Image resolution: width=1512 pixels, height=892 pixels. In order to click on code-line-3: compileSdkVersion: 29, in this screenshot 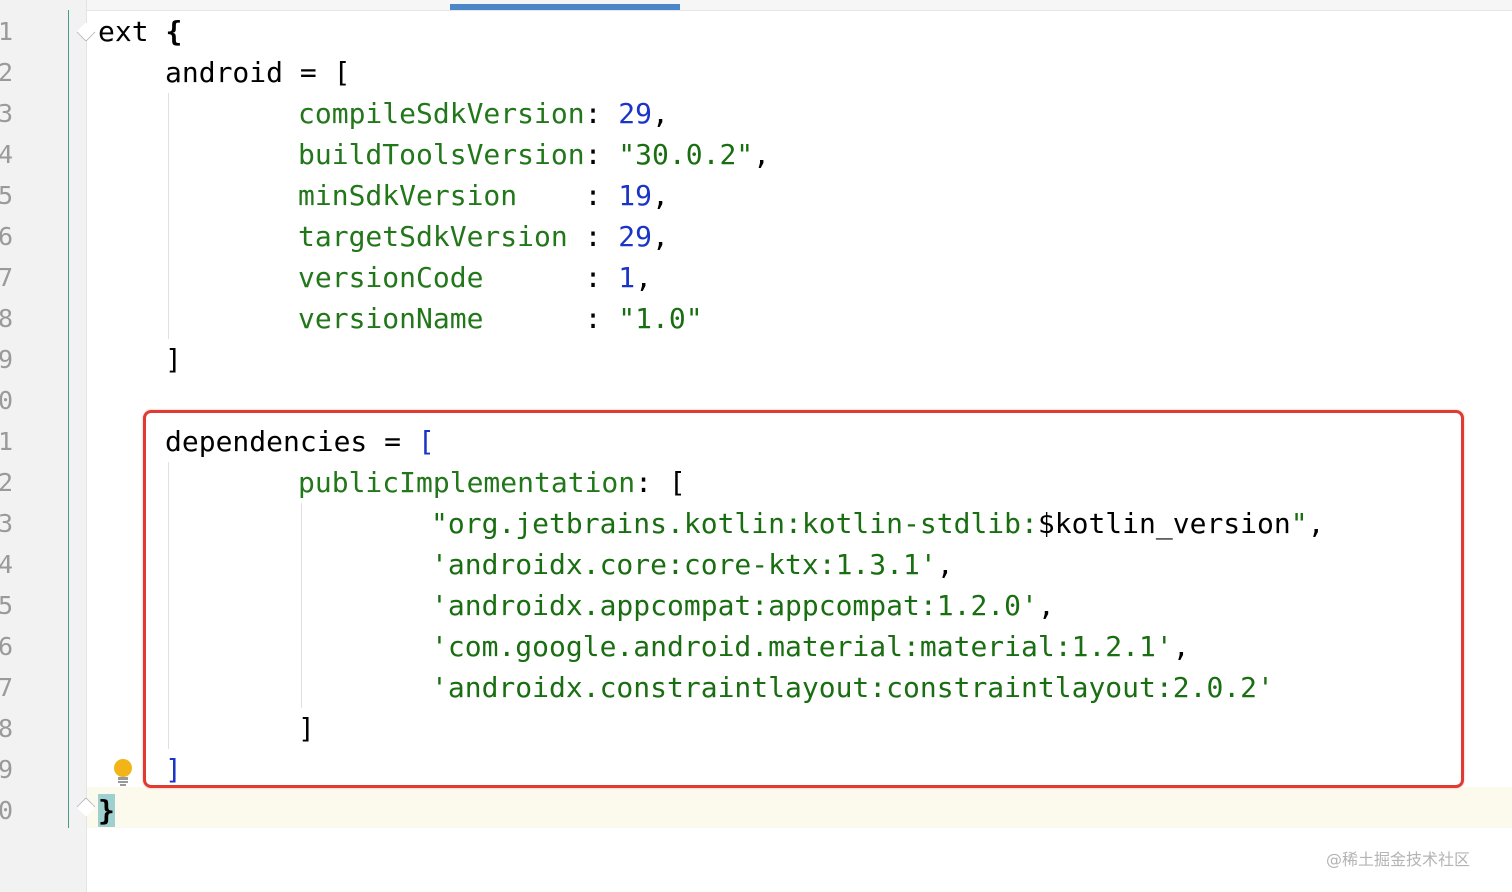, I will do `click(483, 113)`.